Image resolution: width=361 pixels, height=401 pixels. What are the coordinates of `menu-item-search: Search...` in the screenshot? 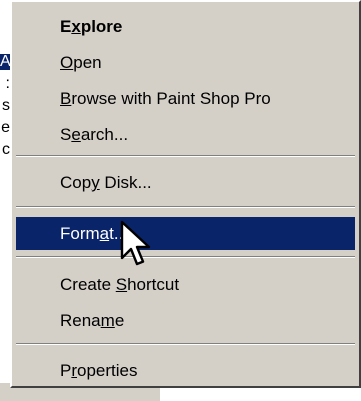 It's located at (185, 134).